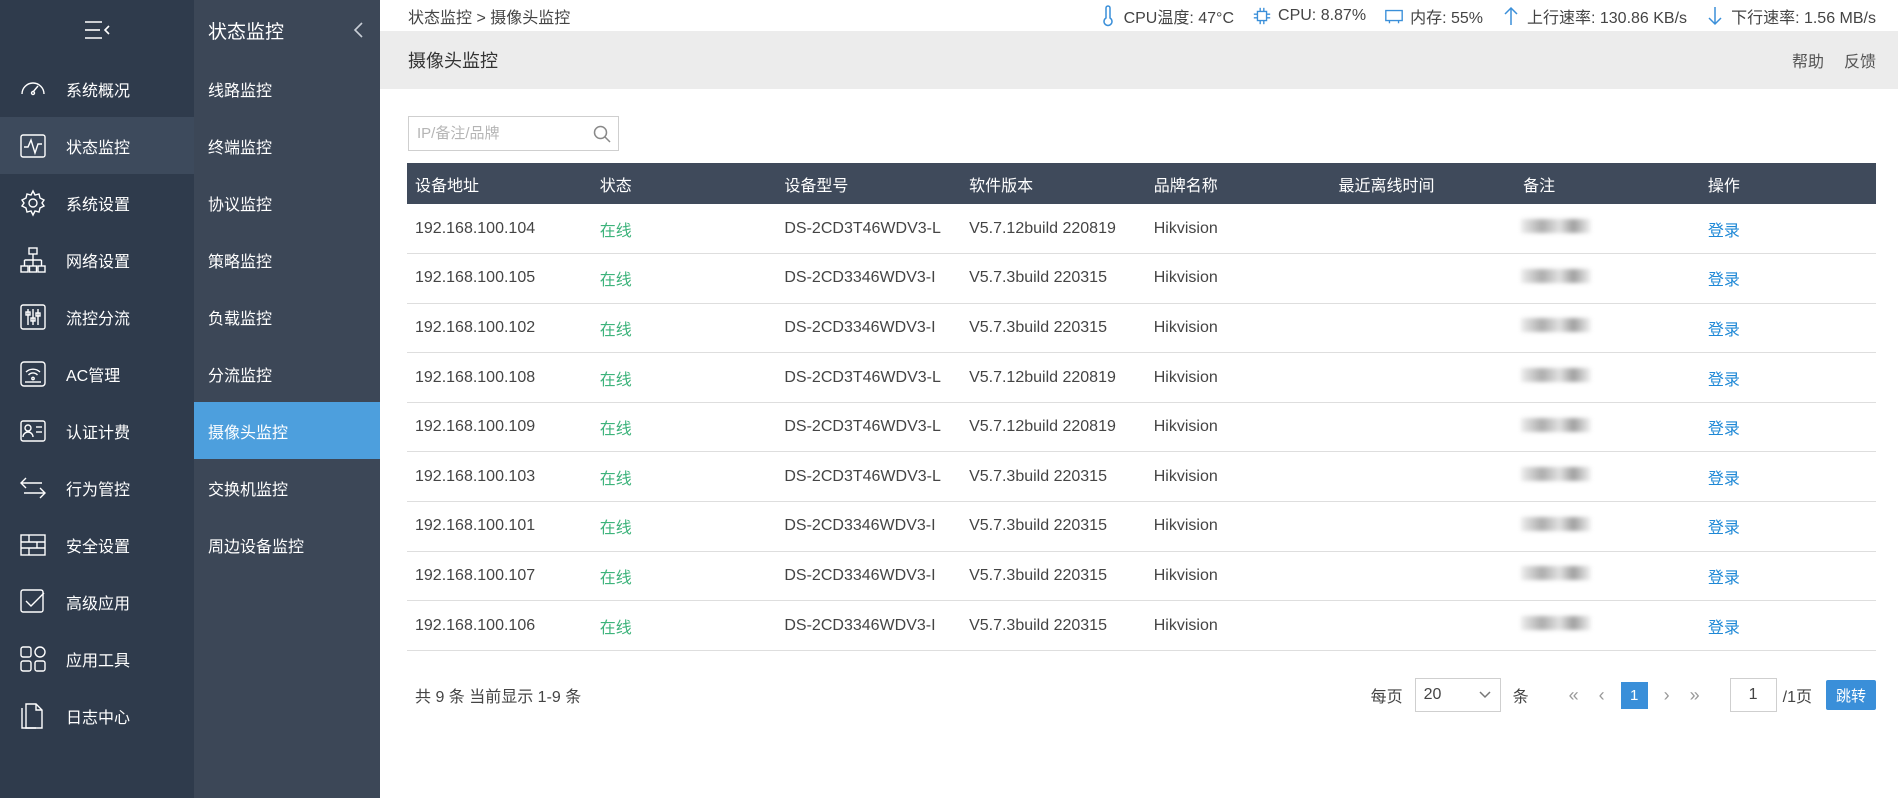 The image size is (1898, 798). I want to click on page-number-input: 1, so click(1753, 695).